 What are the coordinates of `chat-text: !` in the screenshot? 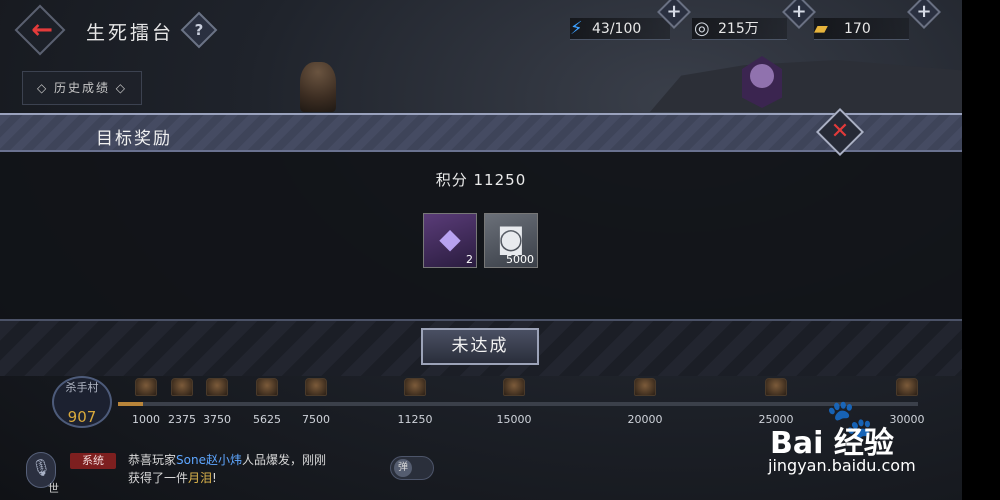 It's located at (214, 478).